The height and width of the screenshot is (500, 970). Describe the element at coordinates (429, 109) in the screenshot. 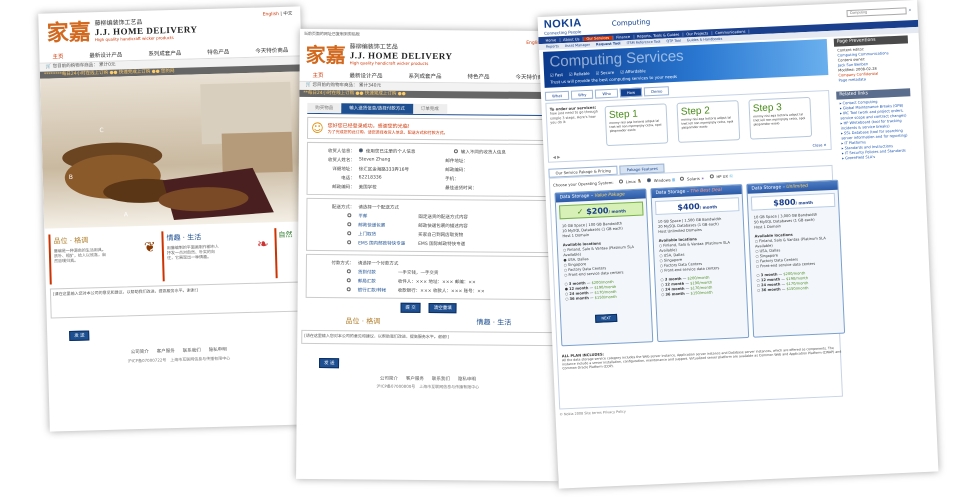

I see `step-complete: 订单完成` at that location.